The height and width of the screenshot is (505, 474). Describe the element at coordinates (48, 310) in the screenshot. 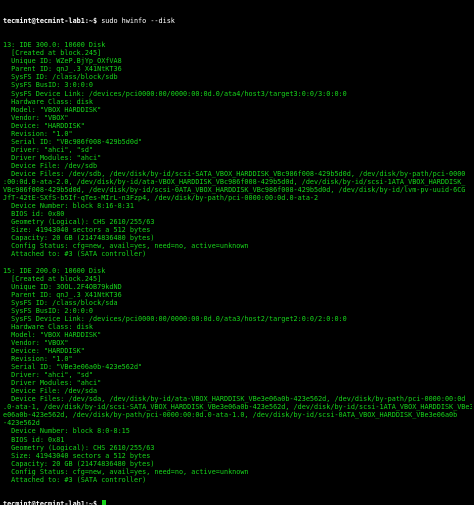

I see `output-line: SysFS BusID: 2:0:0:0` at that location.